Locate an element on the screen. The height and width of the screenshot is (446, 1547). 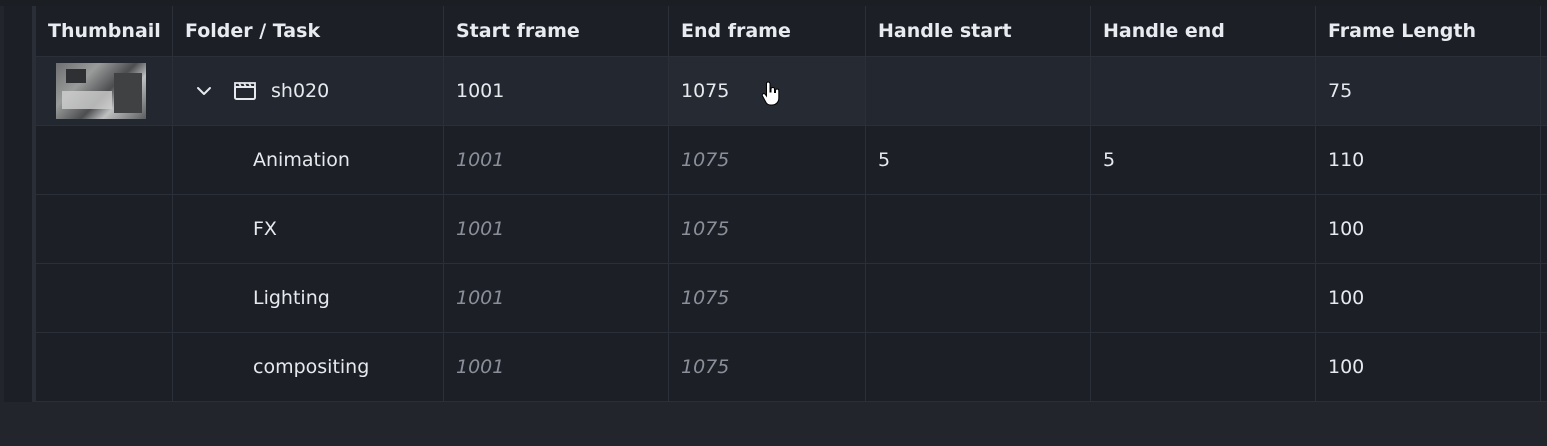
folder-name: sh020 is located at coordinates (300, 91).